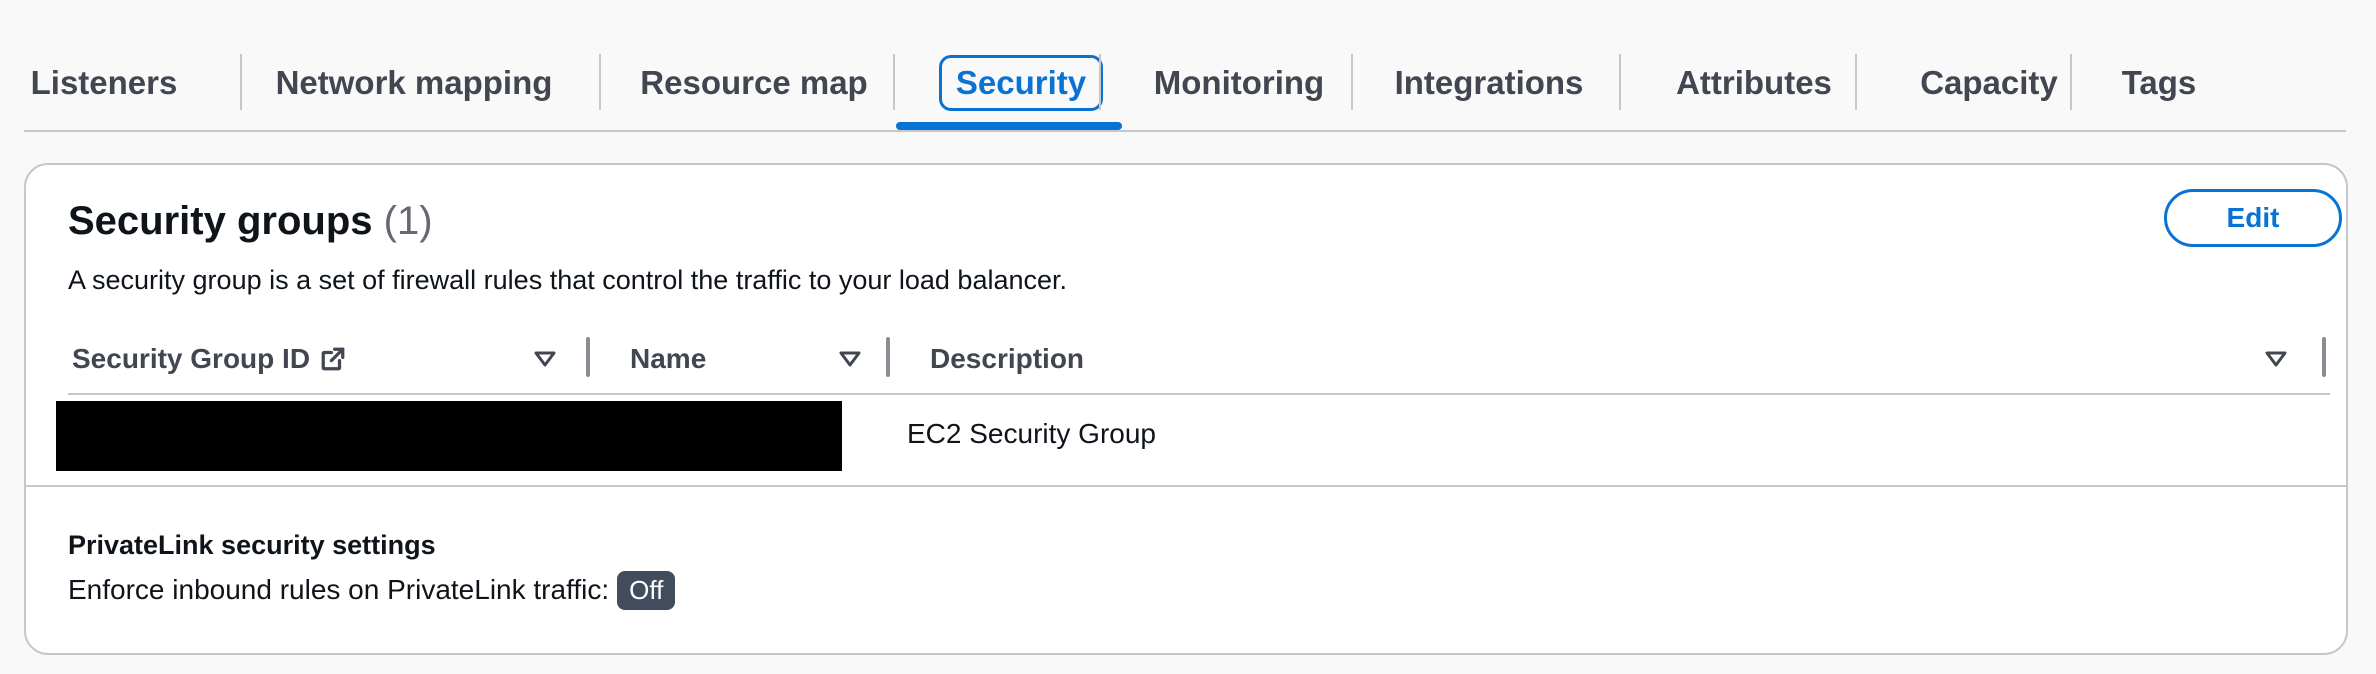  I want to click on column-header-label: Security Group ID, so click(191, 358).